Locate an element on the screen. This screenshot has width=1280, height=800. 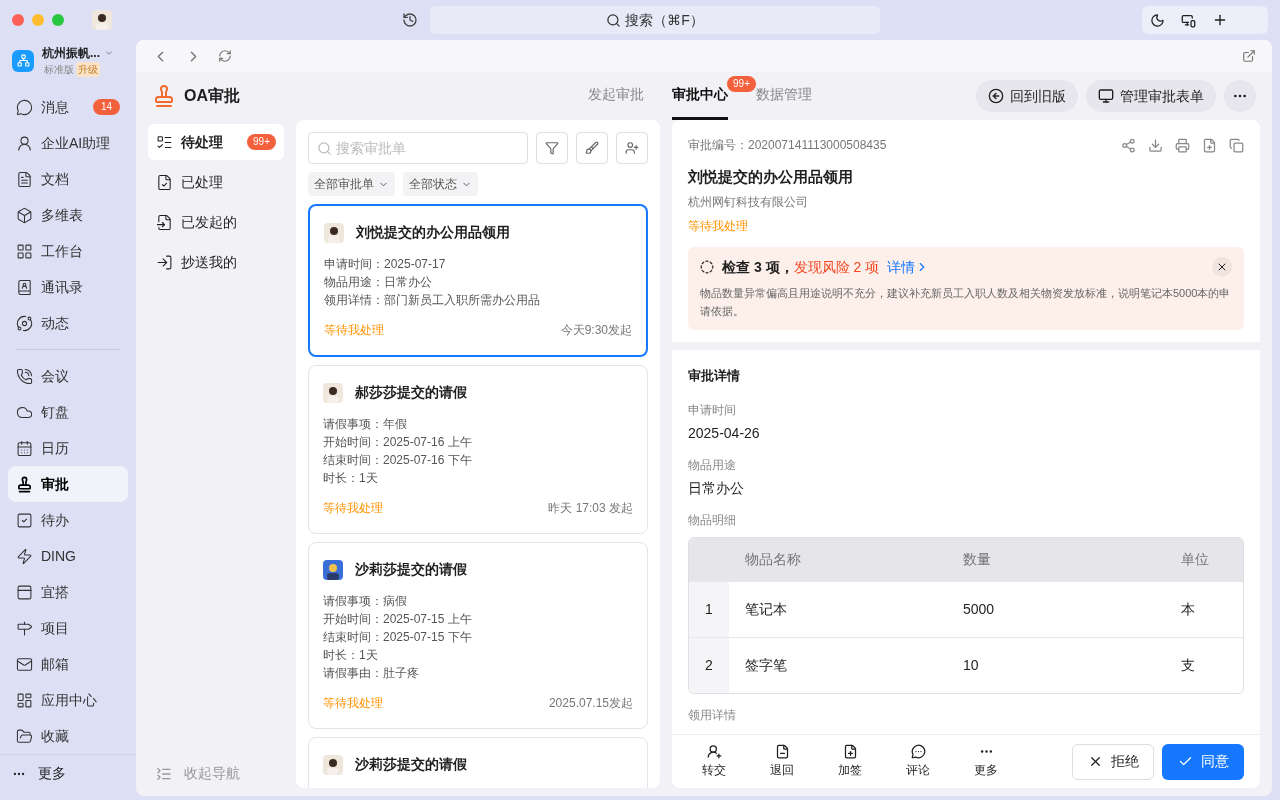
card-title: 郝莎莎提交的请假 is located at coordinates (411, 392).